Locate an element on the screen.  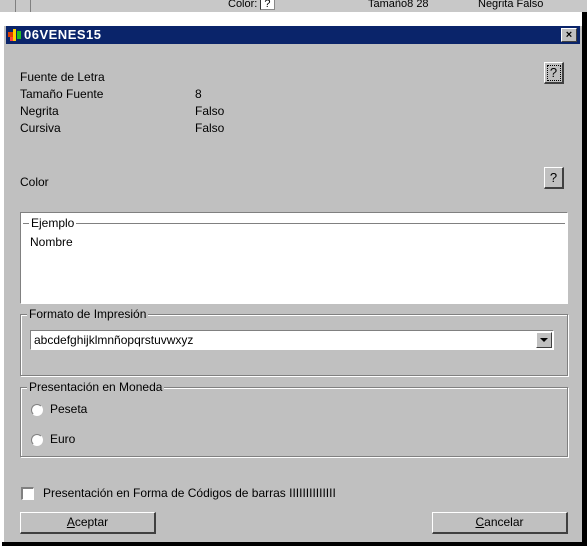
background-window-strip: Color: ? Tamaño8 28 Negrita Falso is located at coordinates (293, 6).